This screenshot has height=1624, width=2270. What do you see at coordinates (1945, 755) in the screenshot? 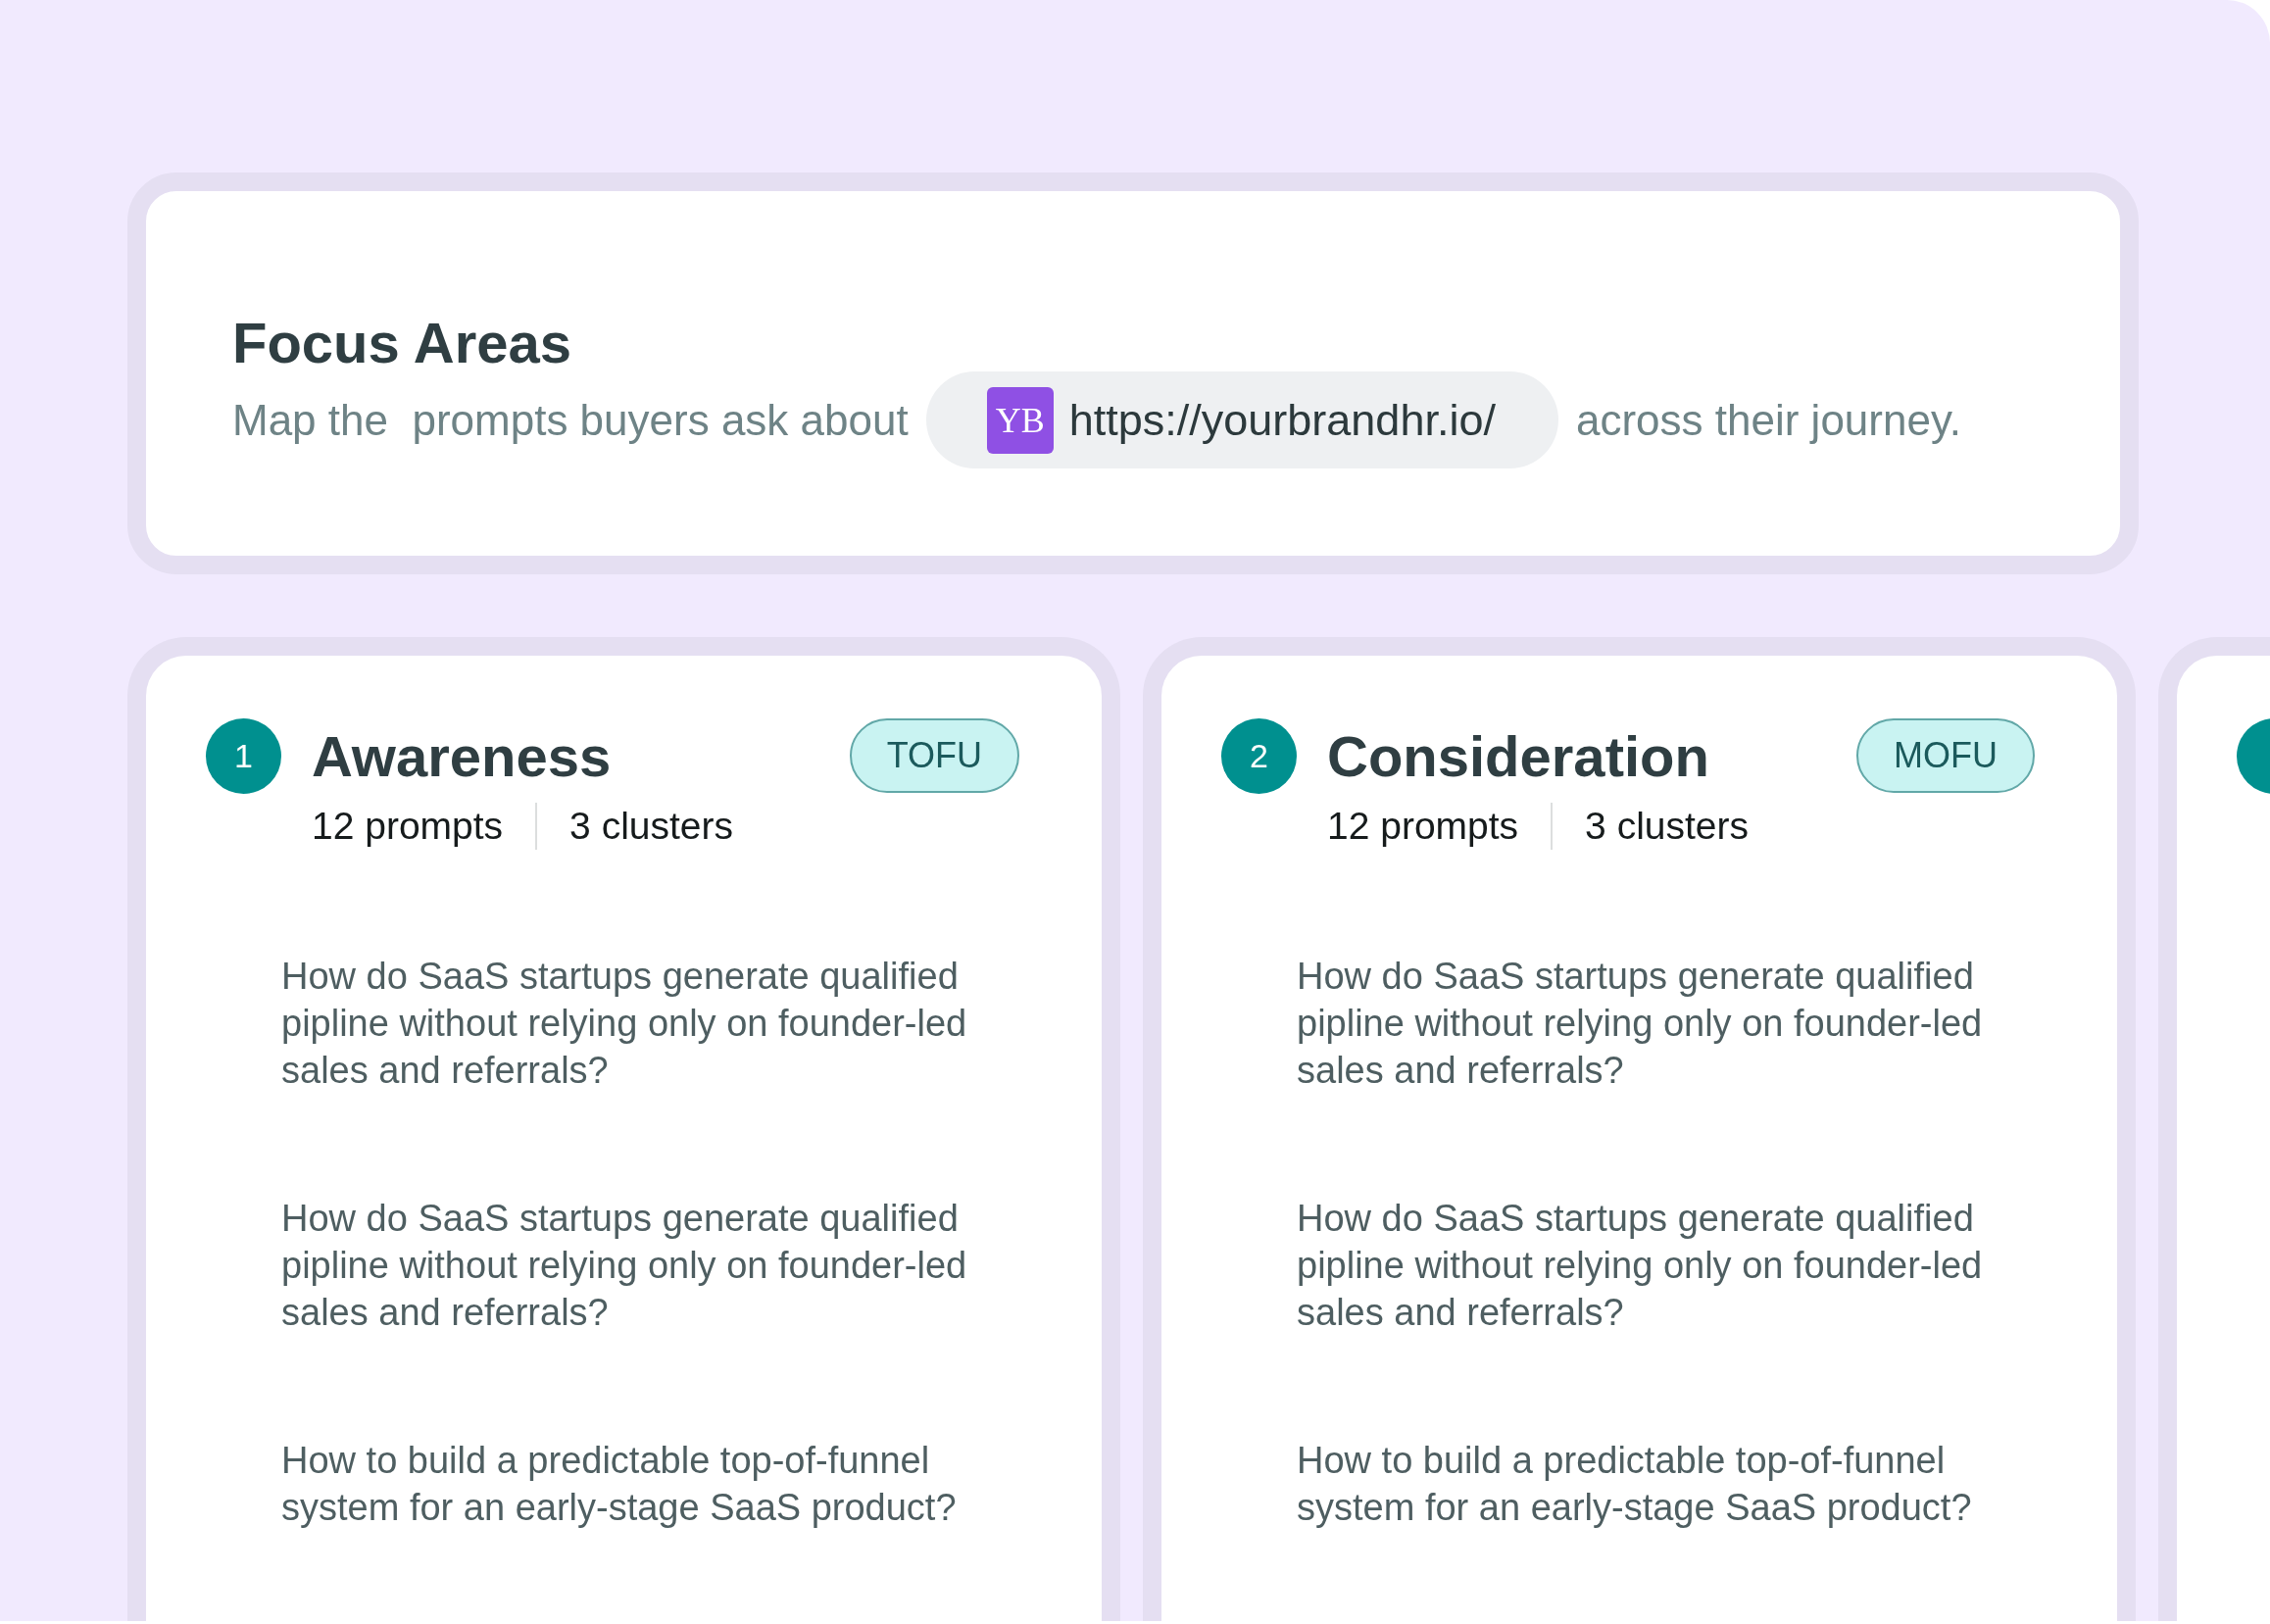
I see `funnel-stage-tag: MOFU` at bounding box center [1945, 755].